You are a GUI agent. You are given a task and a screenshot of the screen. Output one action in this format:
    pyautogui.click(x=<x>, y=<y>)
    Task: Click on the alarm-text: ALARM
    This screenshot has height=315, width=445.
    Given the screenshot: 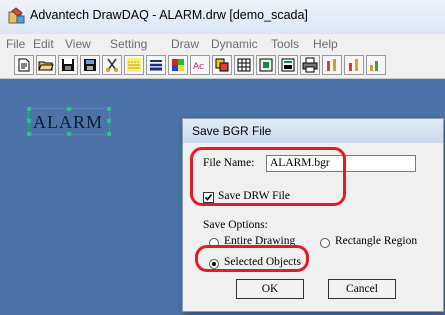 What is the action you would take?
    pyautogui.click(x=68, y=122)
    